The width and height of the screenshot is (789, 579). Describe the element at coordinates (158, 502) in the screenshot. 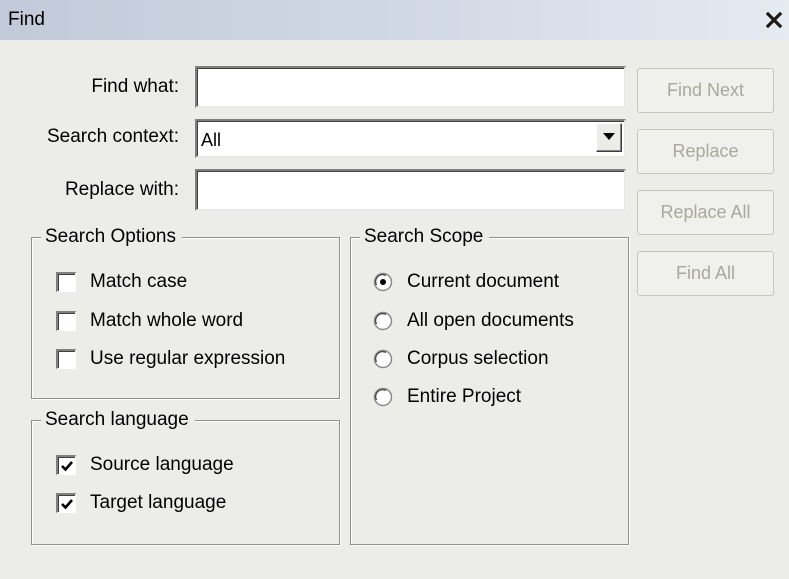

I see `target-language-label: Target language` at that location.